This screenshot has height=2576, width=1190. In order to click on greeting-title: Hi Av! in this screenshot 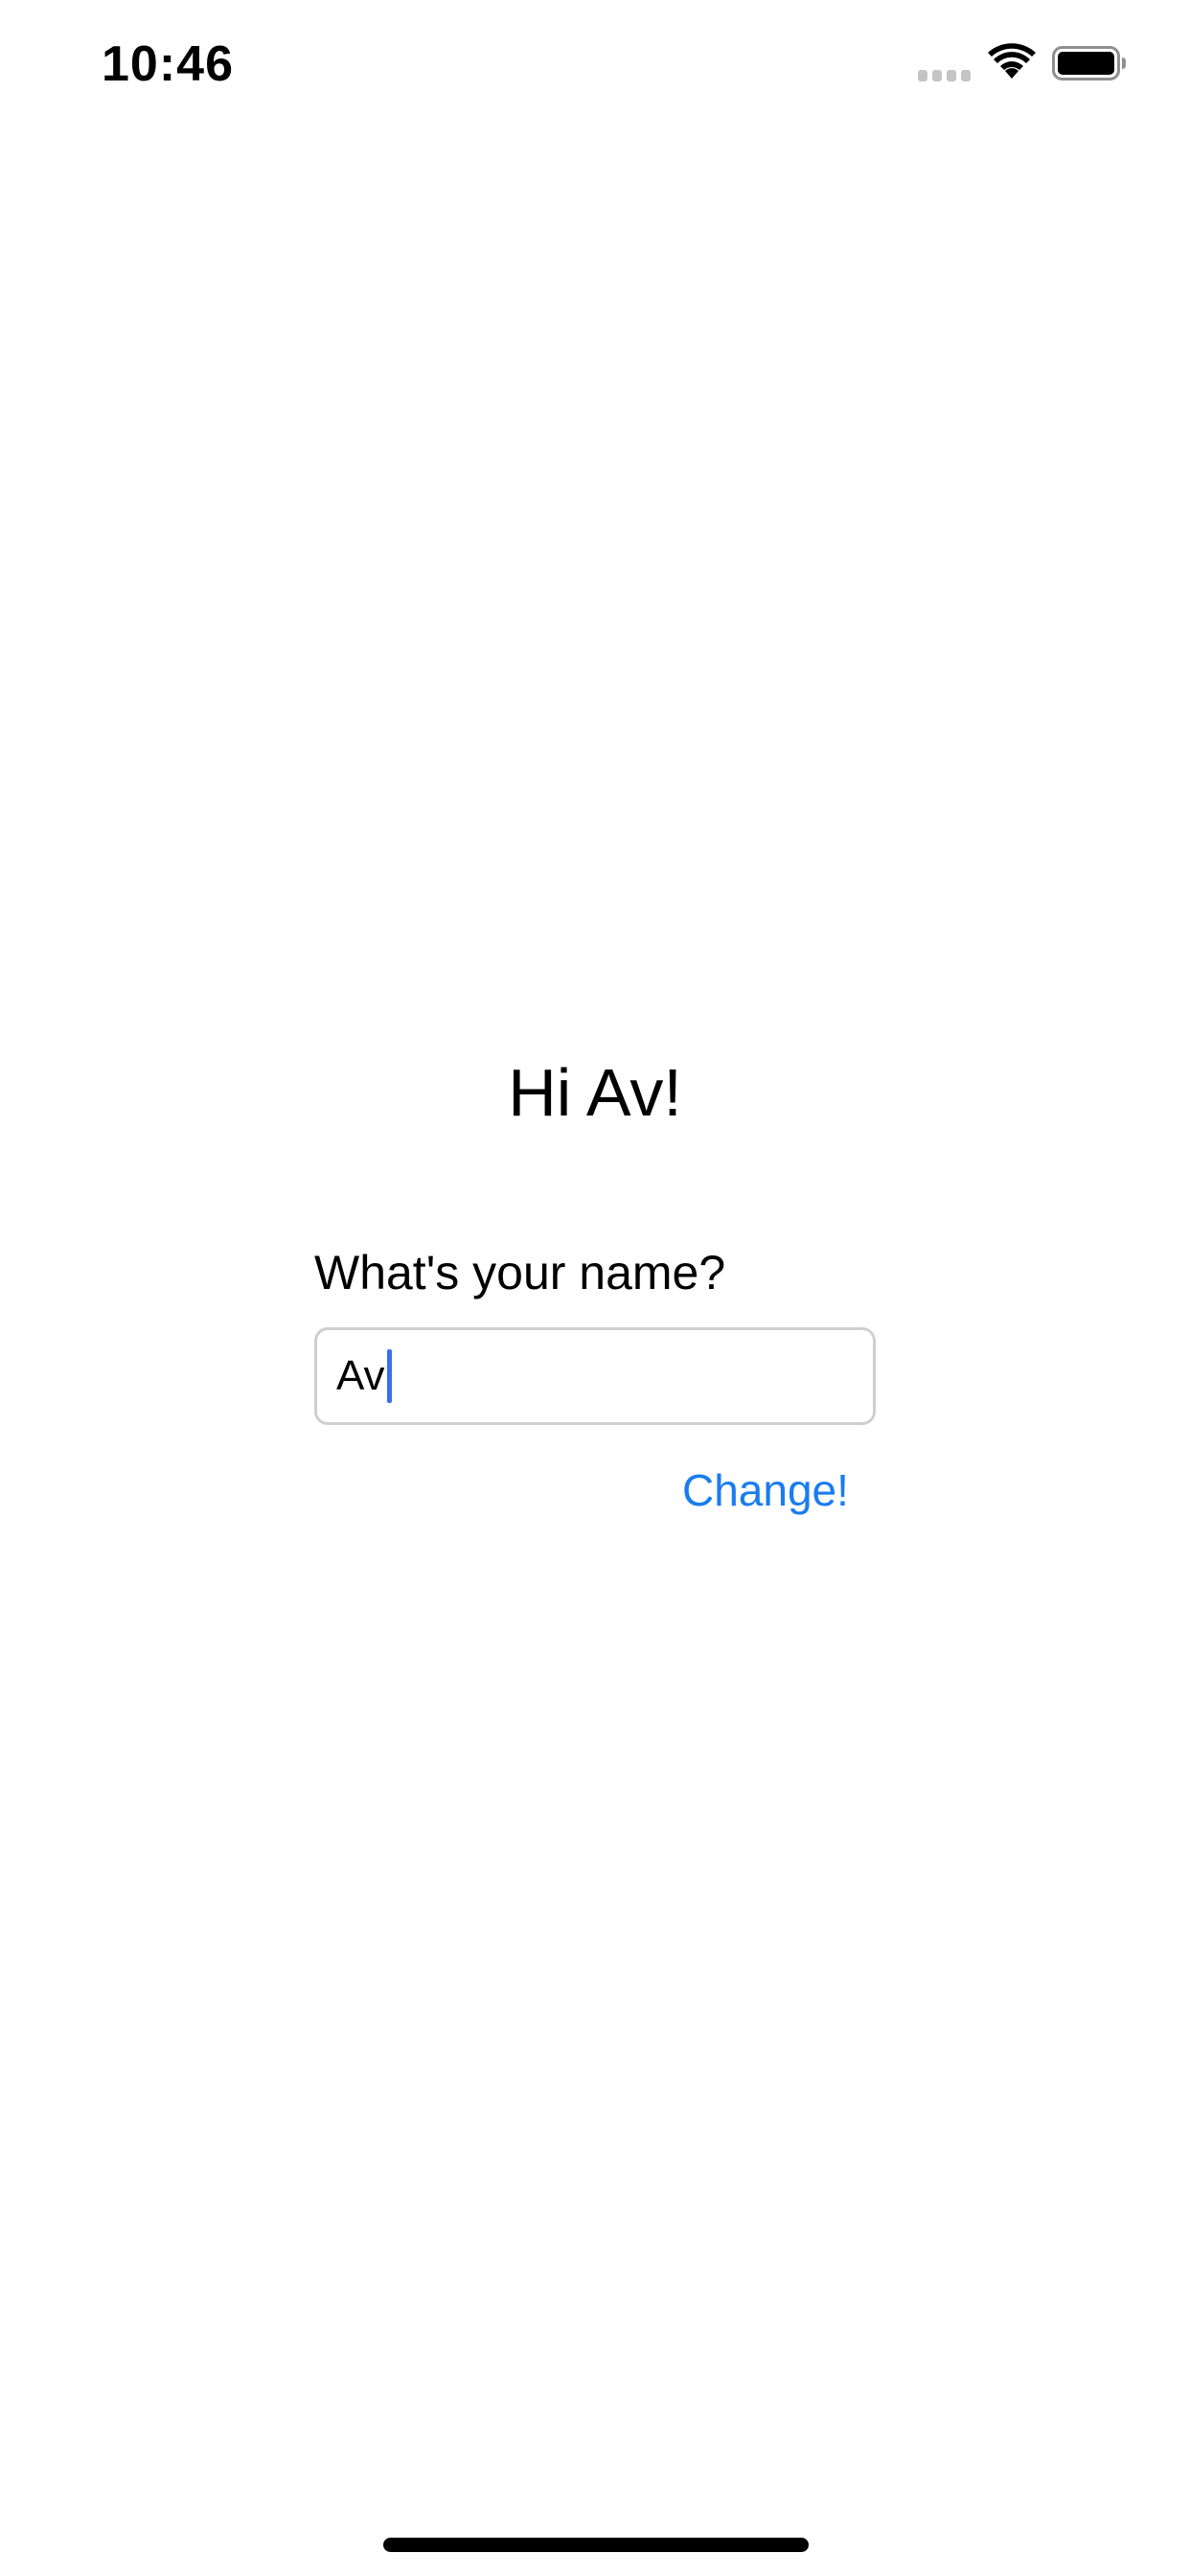, I will do `click(595, 1092)`.